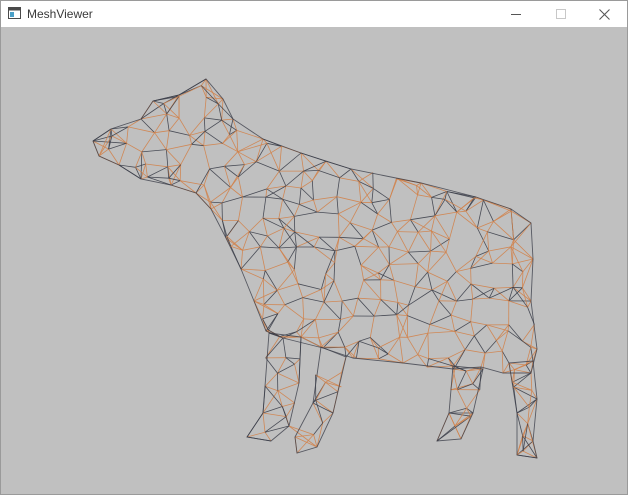  I want to click on maximize-button, so click(560, 14).